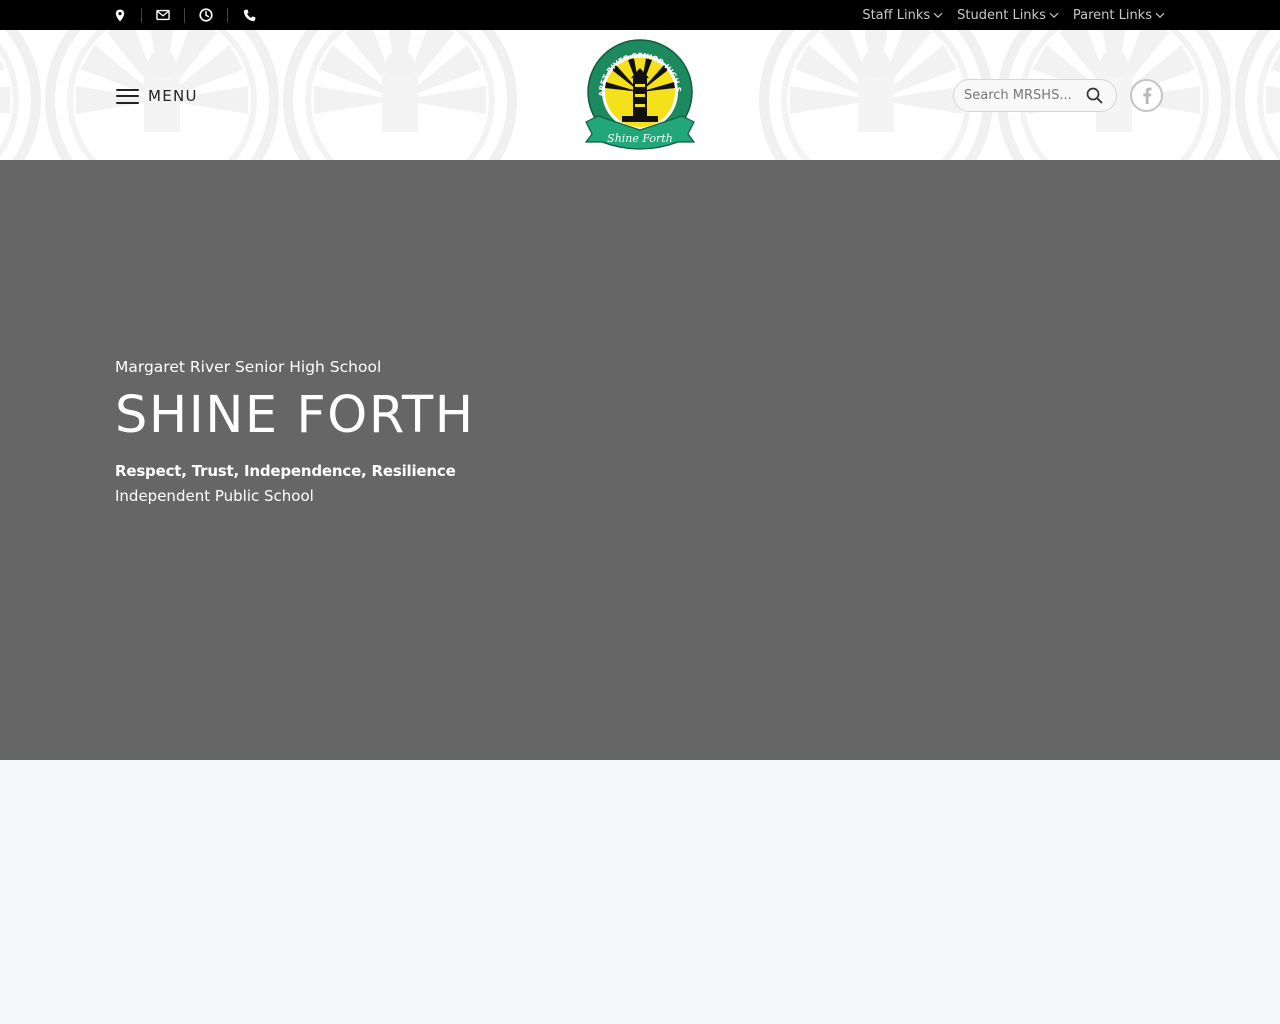  I want to click on parent-links-menu: Parent Links, so click(1119, 15).